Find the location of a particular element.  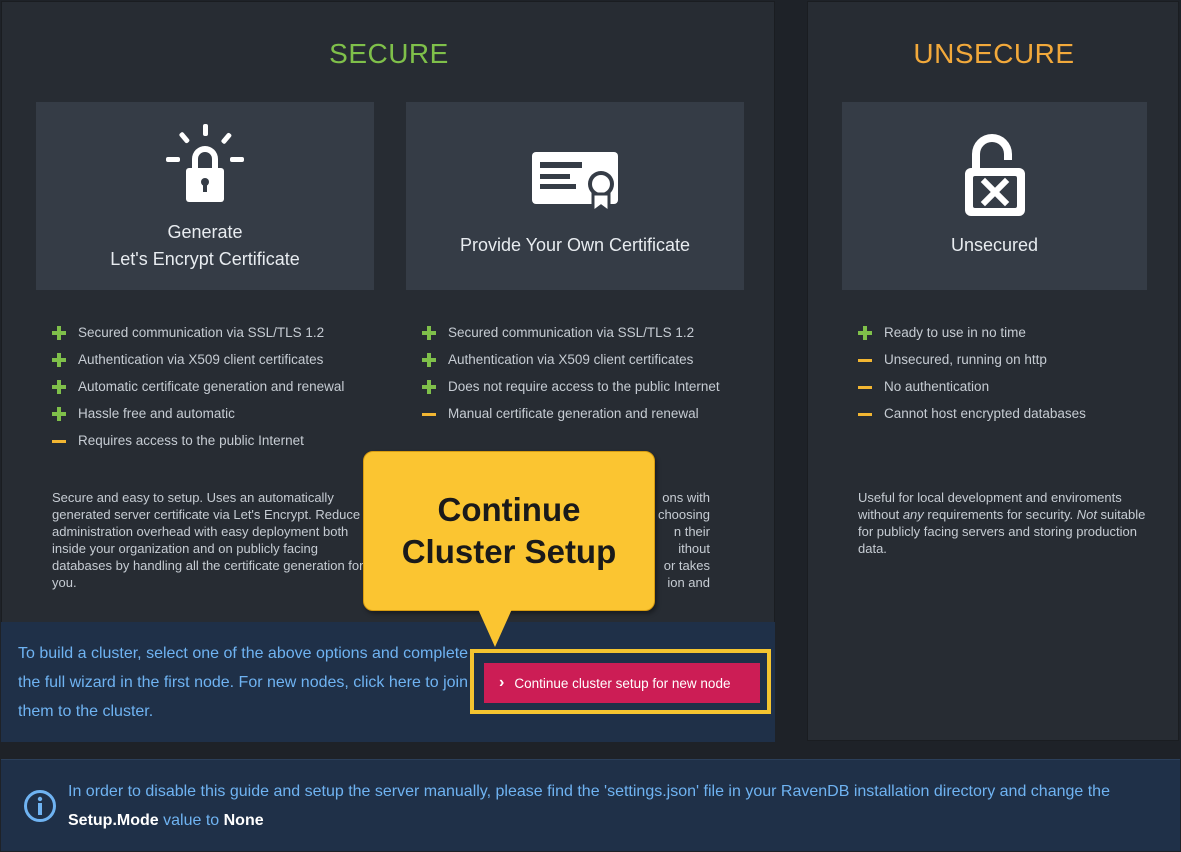

letsencrypt-label-line1: Generate is located at coordinates (205, 232).